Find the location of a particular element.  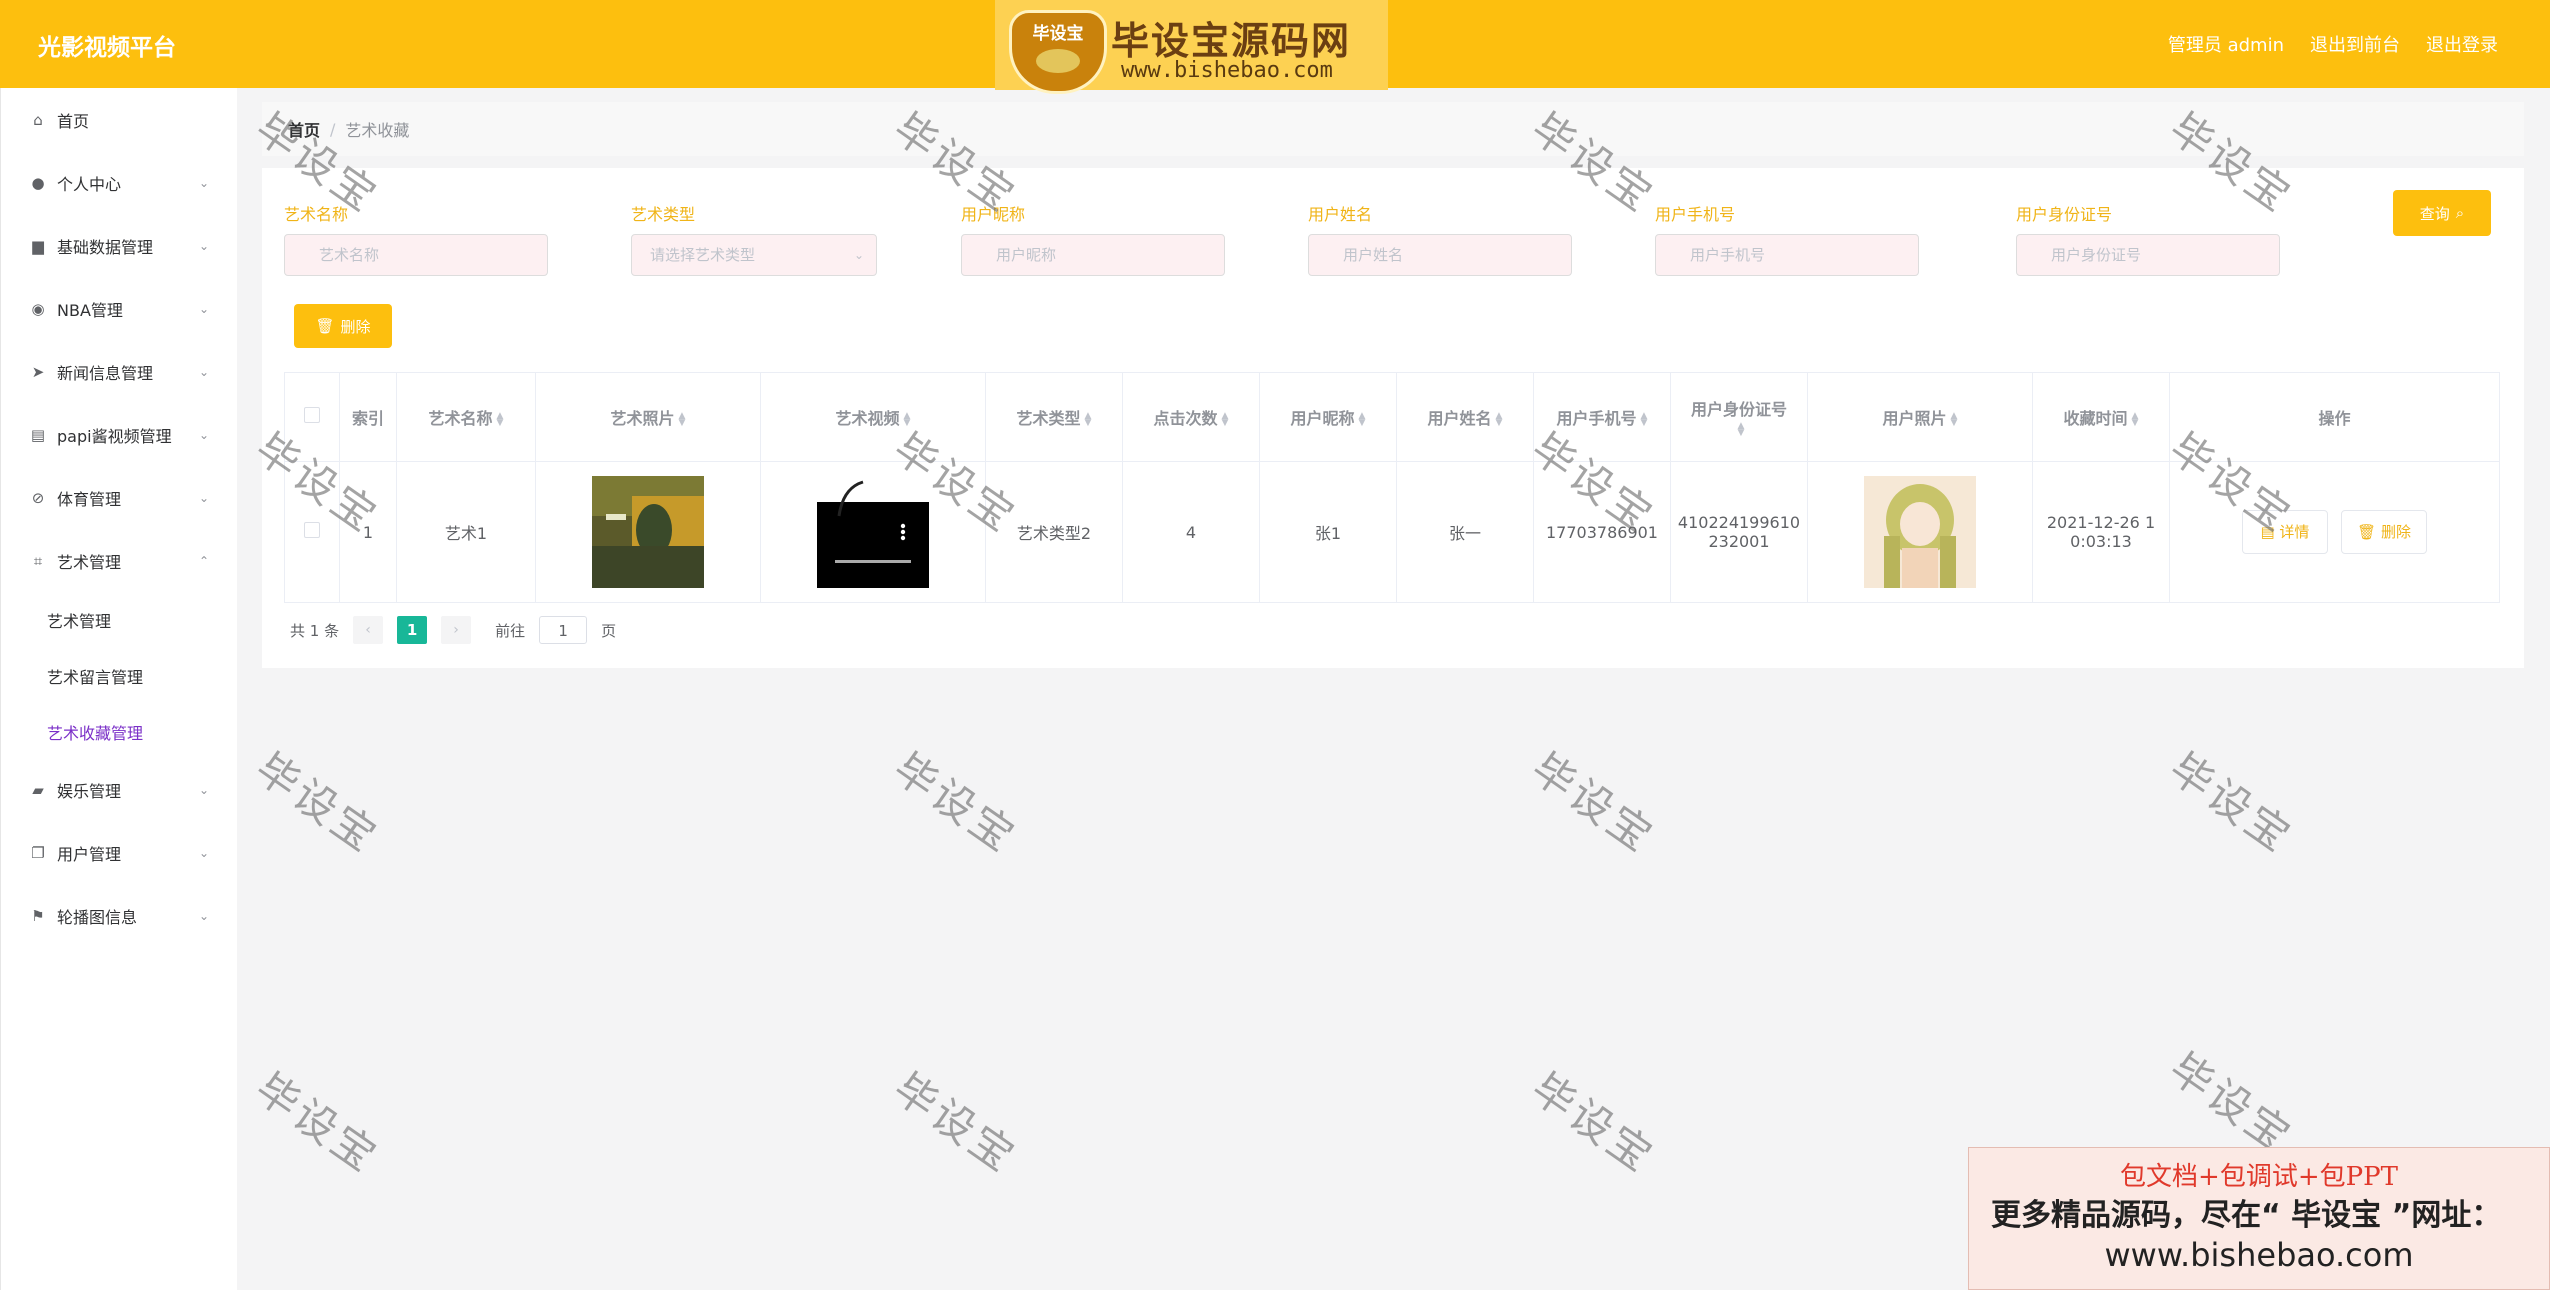

art-name-label: 艺术名称 is located at coordinates (316, 214).